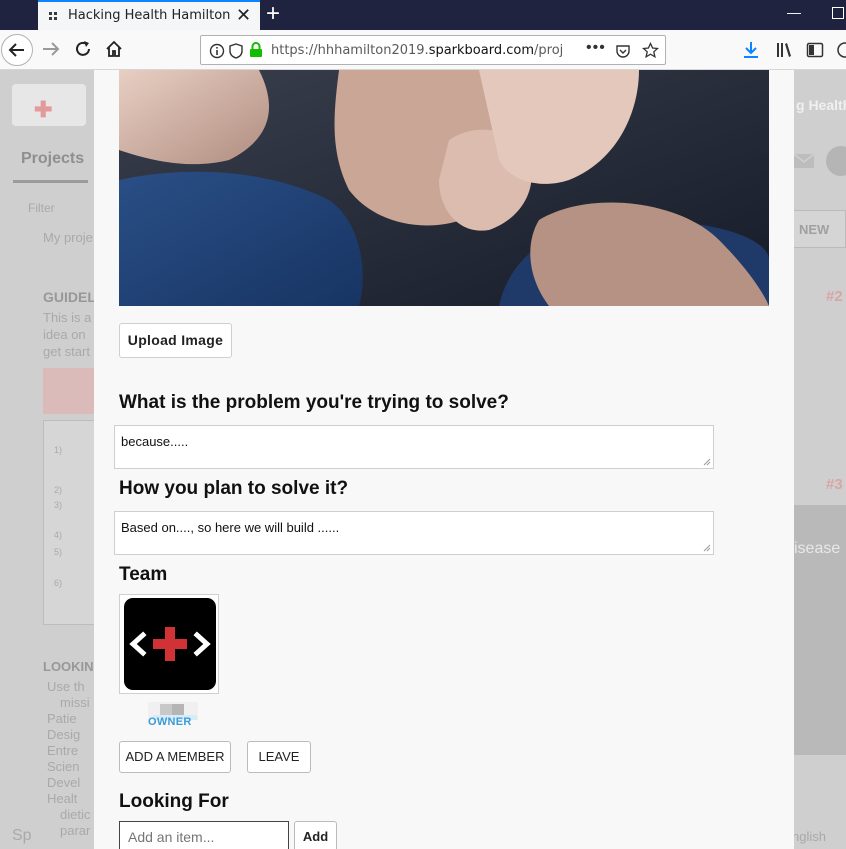  Describe the element at coordinates (423, 15) in the screenshot. I see `browser-tab-bar: Hacking Health Hamilton 2019 ✕ + —` at that location.